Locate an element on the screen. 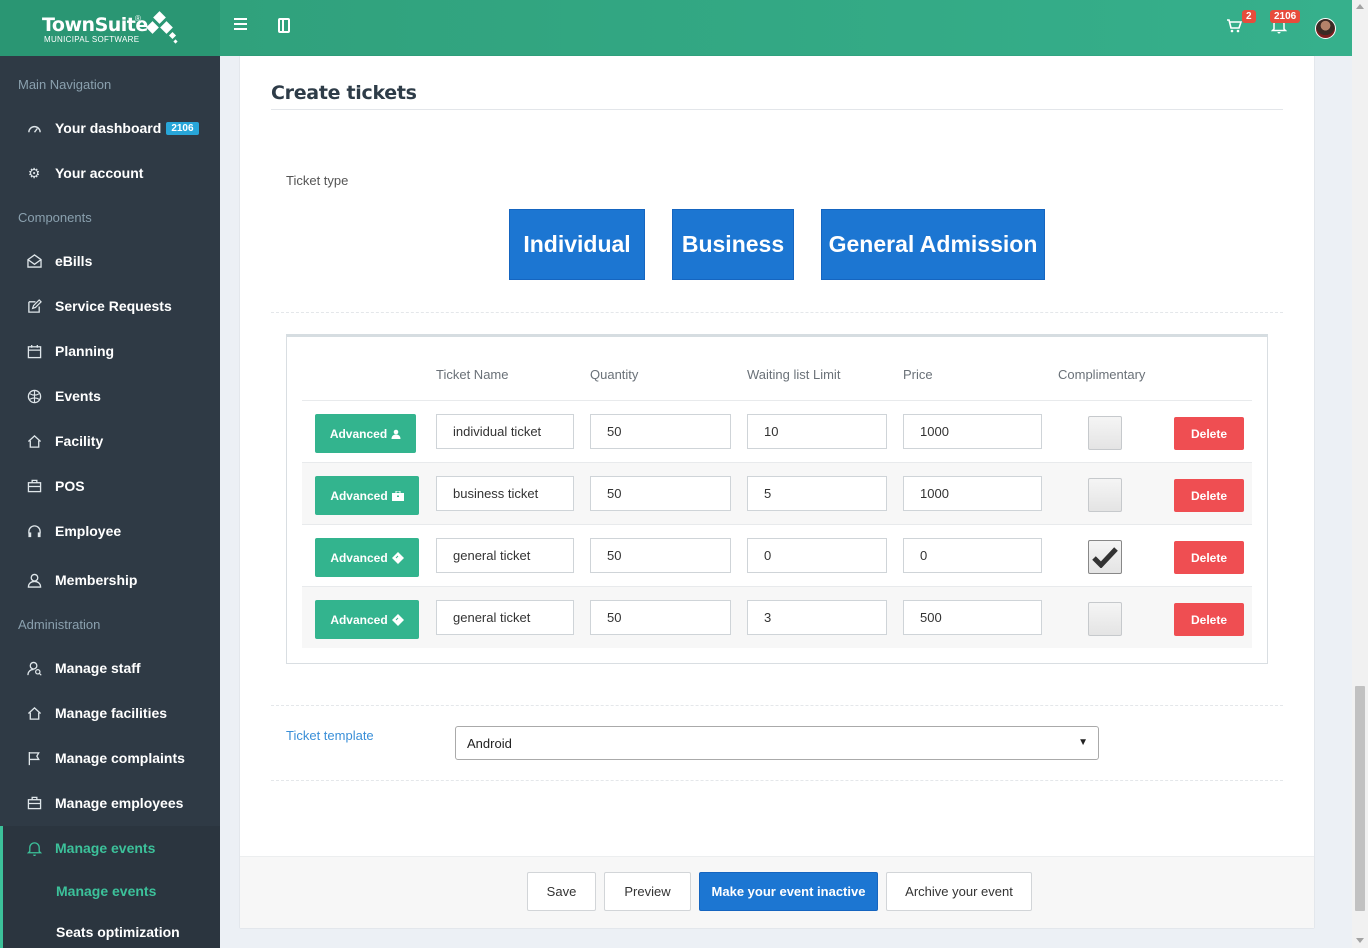 This screenshot has width=1368, height=948. sidebar-item-label: Employee is located at coordinates (88, 531).